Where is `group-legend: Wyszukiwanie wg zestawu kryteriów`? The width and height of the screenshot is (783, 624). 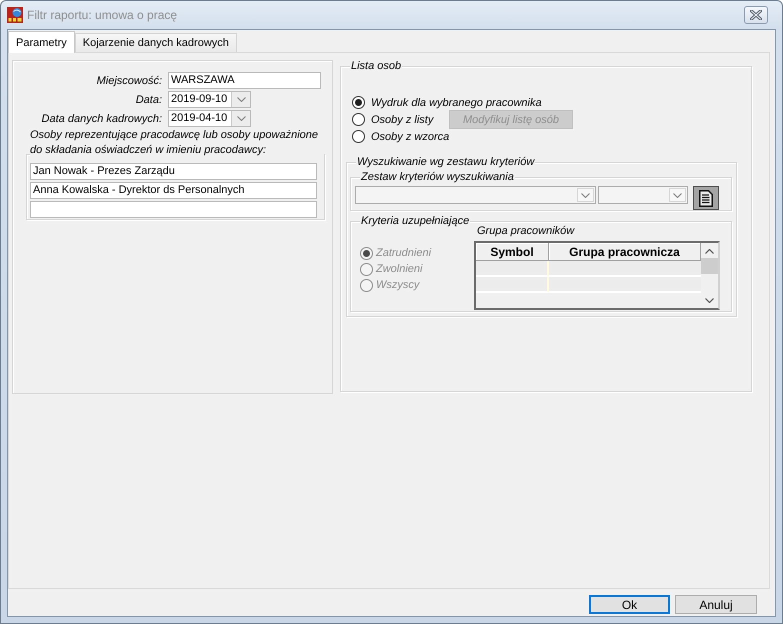
group-legend: Wyszukiwanie wg zestawu kryteriów is located at coordinates (446, 162).